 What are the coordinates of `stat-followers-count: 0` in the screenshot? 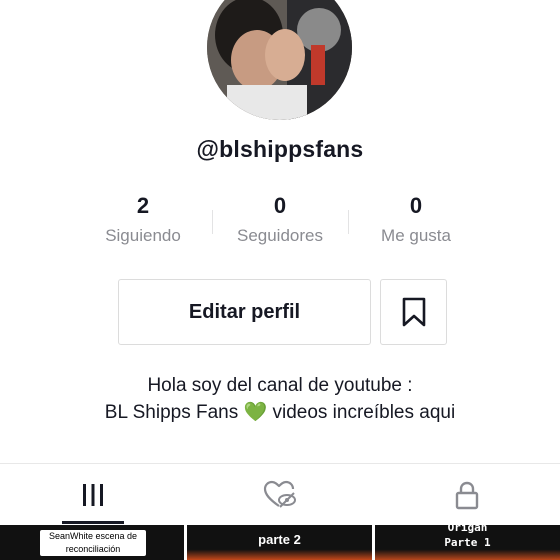 It's located at (280, 205).